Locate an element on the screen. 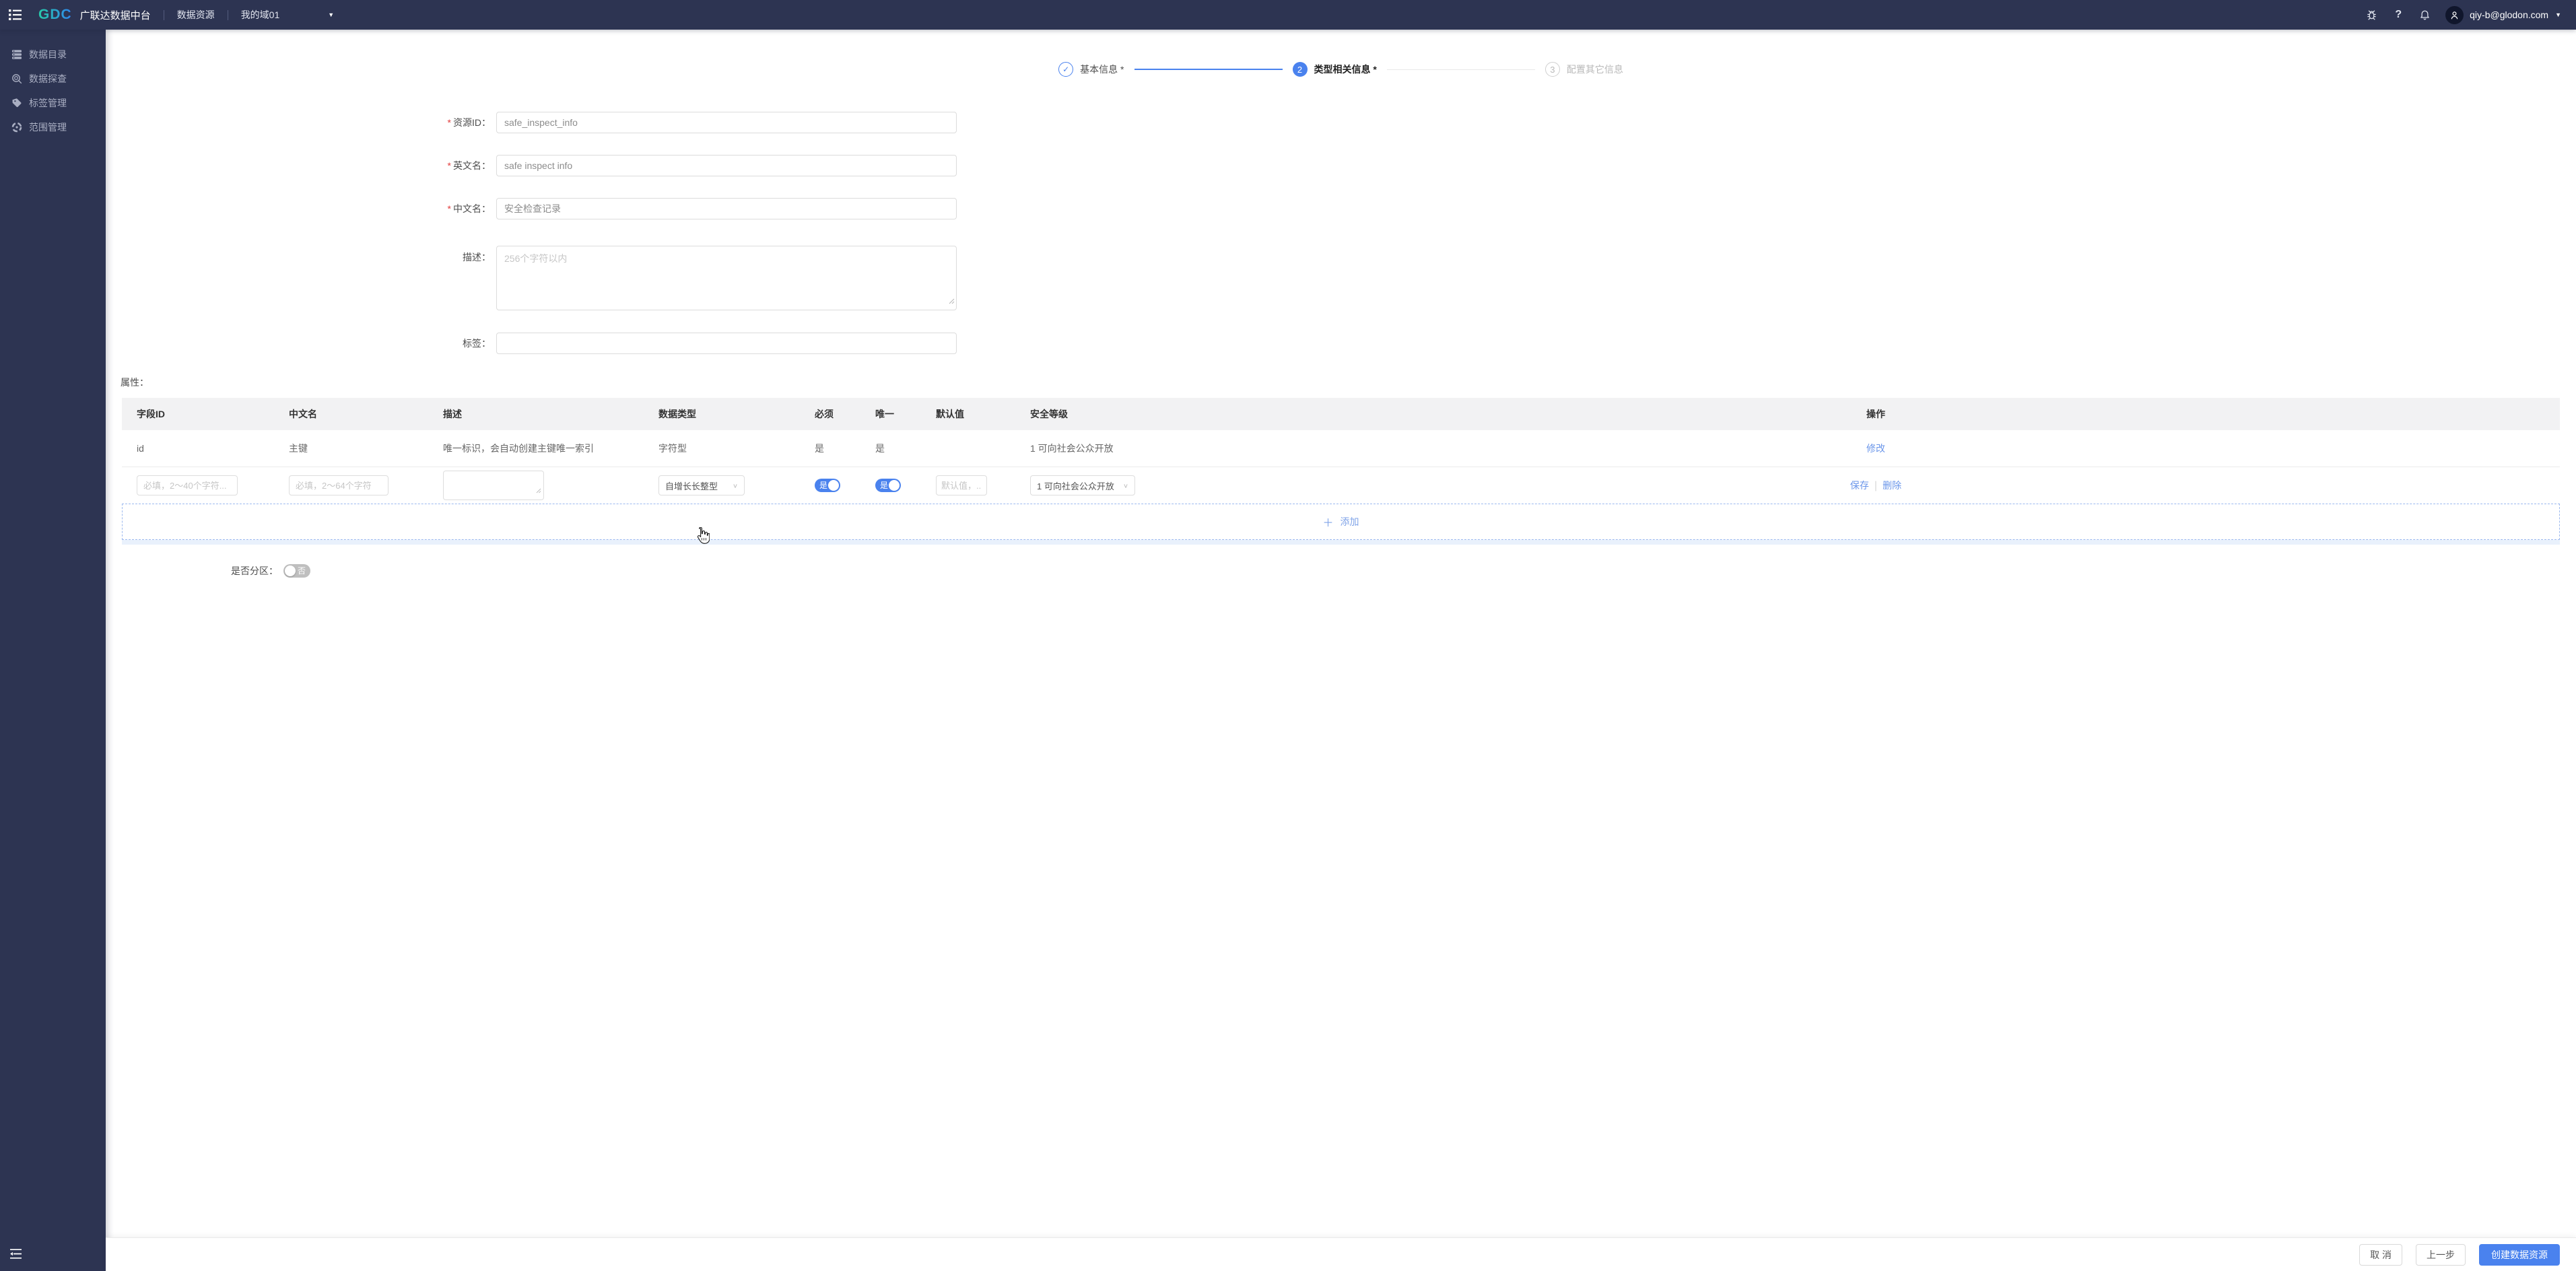 Image resolution: width=2576 pixels, height=1271 pixels. unique-toggle: 是 is located at coordinates (888, 485).